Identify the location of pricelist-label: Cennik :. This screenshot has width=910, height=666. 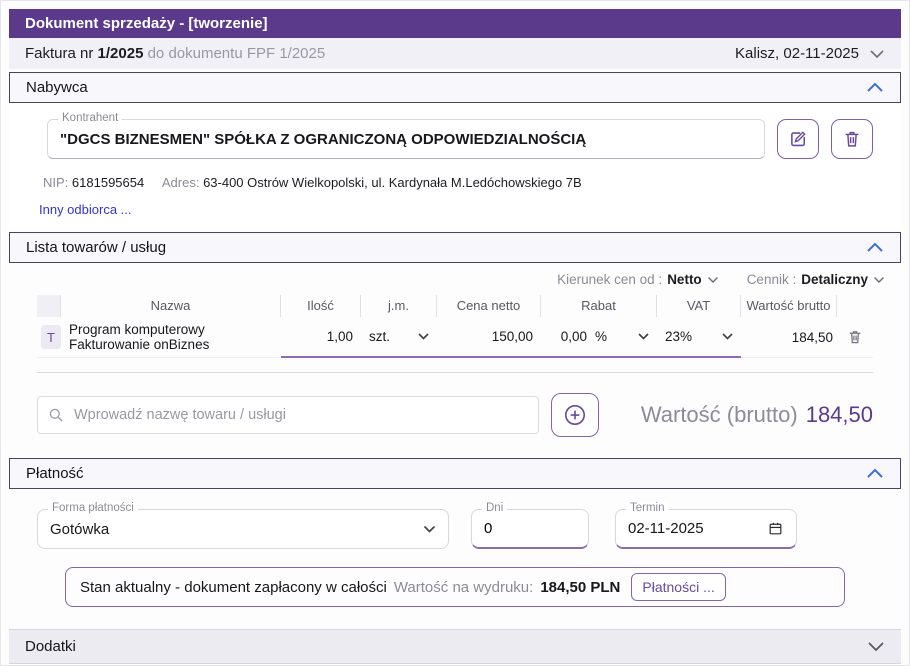
(771, 279).